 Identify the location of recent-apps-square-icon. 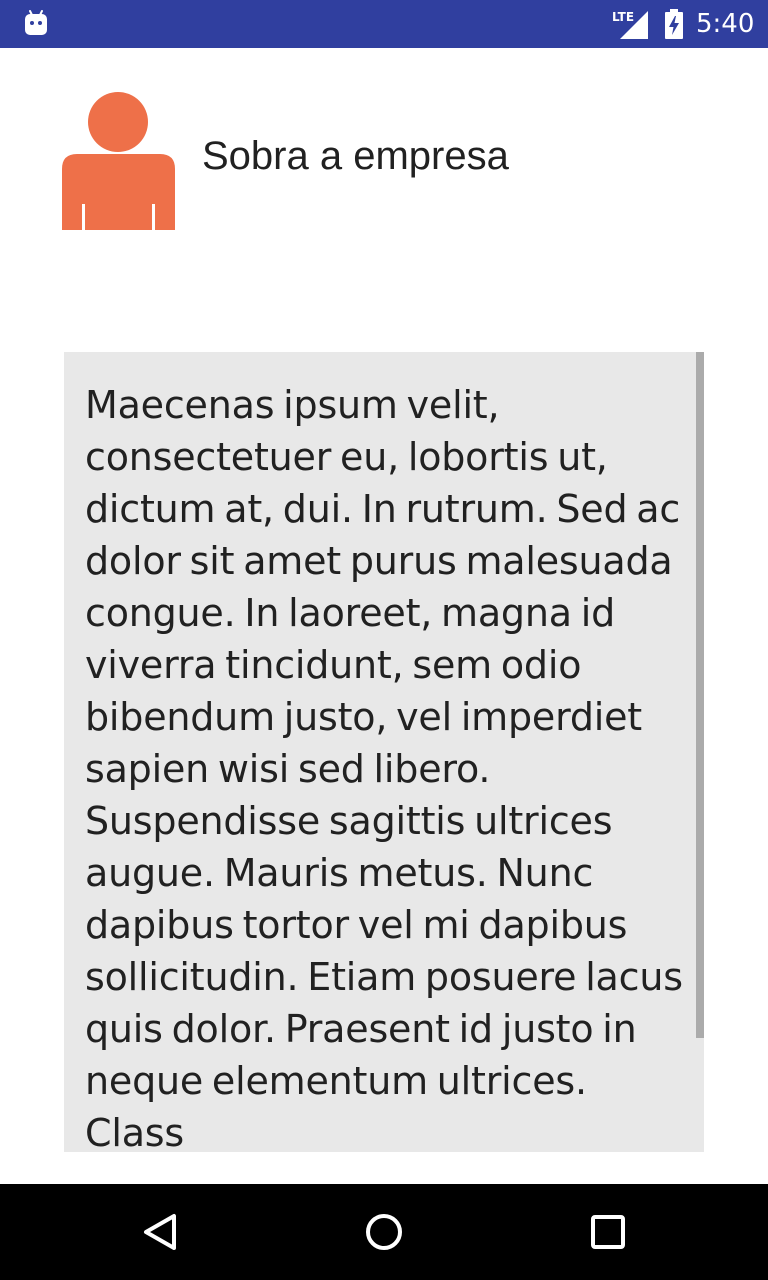
(608, 1232).